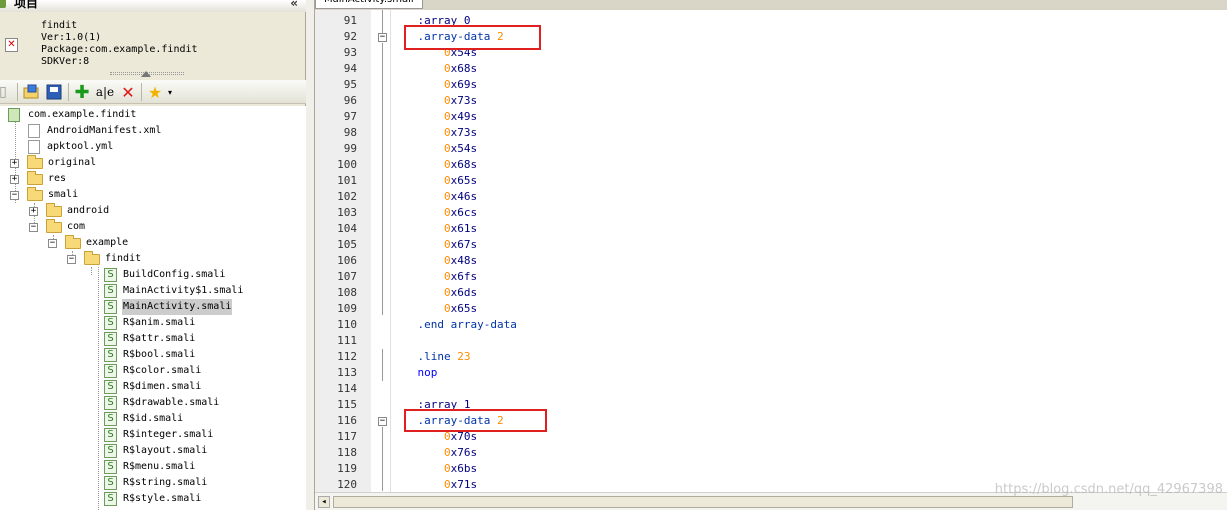 The image size is (1227, 510). Describe the element at coordinates (6, 92) in the screenshot. I see `page-icon: ▯` at that location.